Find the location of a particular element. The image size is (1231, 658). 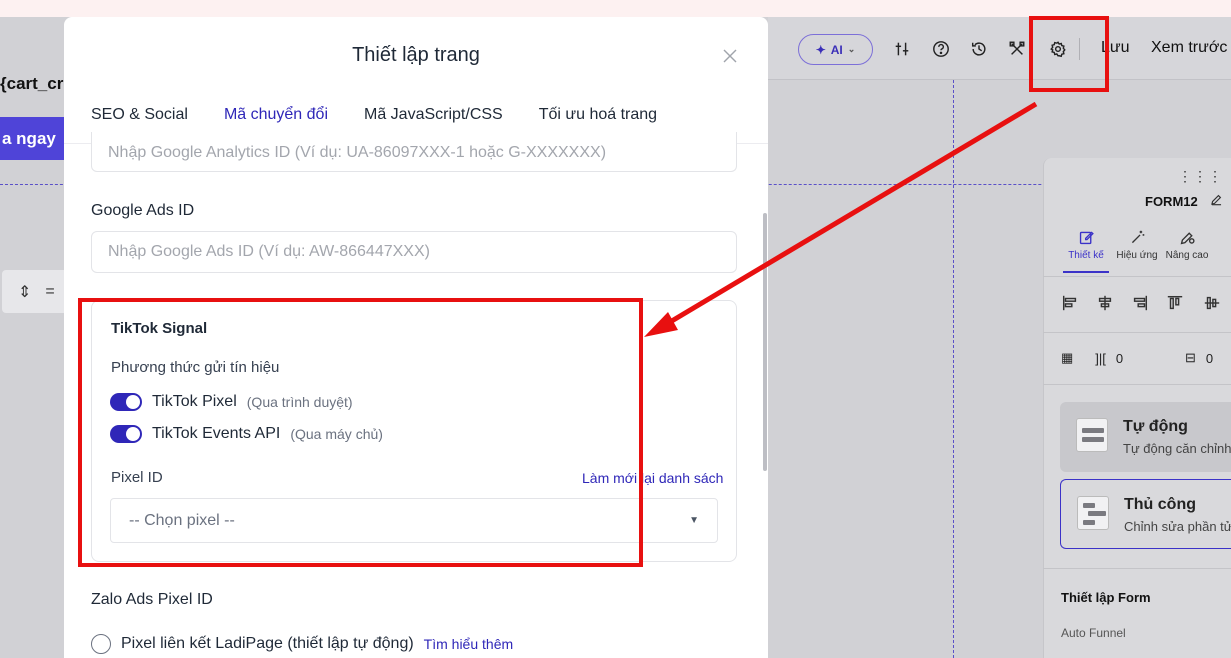

tiktok-events-api-row: TikTok Events API (Qua máy chủ) is located at coordinates (246, 434).